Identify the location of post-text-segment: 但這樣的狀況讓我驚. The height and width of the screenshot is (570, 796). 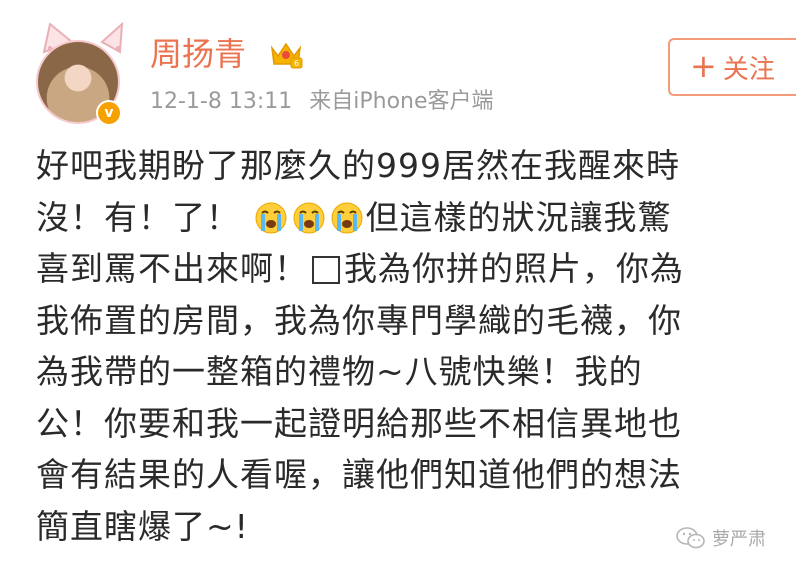
(518, 217).